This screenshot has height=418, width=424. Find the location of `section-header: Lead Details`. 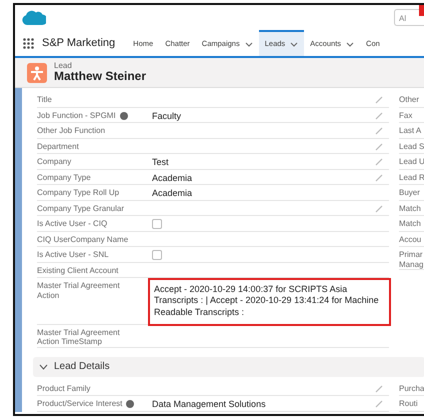

section-header: Lead Details is located at coordinates (228, 366).